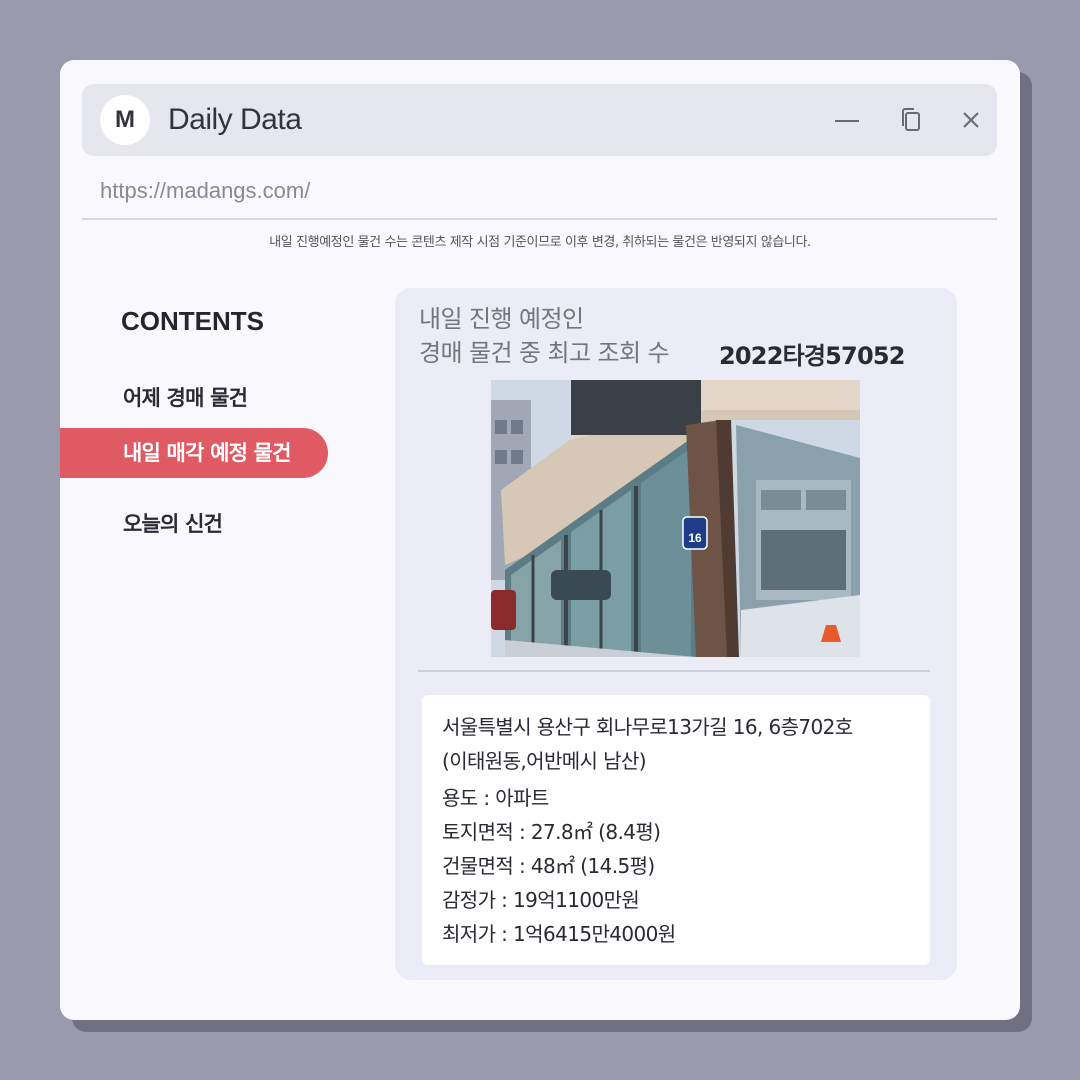  I want to click on card-heading-line2: 경매 물건 중 최고 조회 수, so click(544, 353).